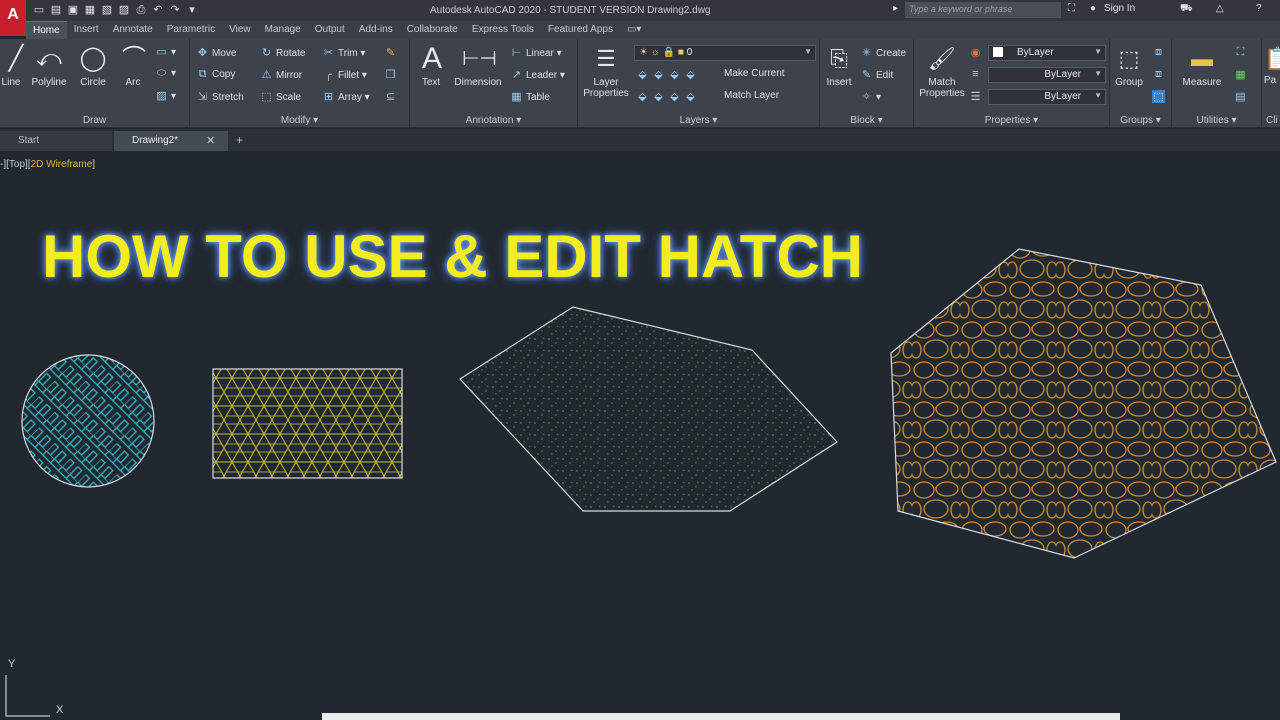  What do you see at coordinates (392, 96) in the screenshot?
I see `offset-button: ⊆` at bounding box center [392, 96].